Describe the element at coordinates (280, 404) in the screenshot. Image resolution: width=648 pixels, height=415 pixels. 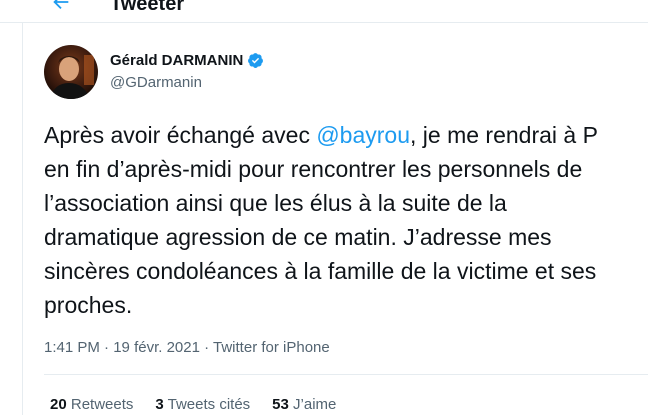
I see `likes-count: 53` at that location.